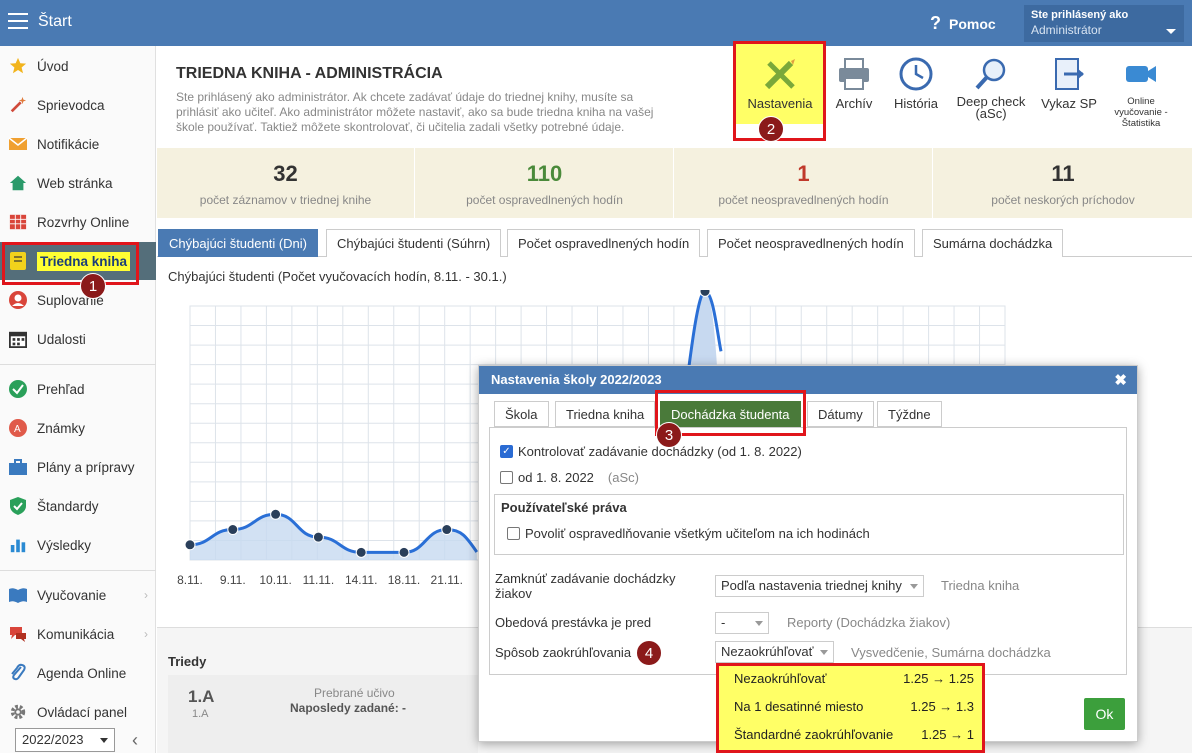 The width and height of the screenshot is (1192, 753). Describe the element at coordinates (233, 580) in the screenshot. I see `x-tick-label: 9.11.` at that location.